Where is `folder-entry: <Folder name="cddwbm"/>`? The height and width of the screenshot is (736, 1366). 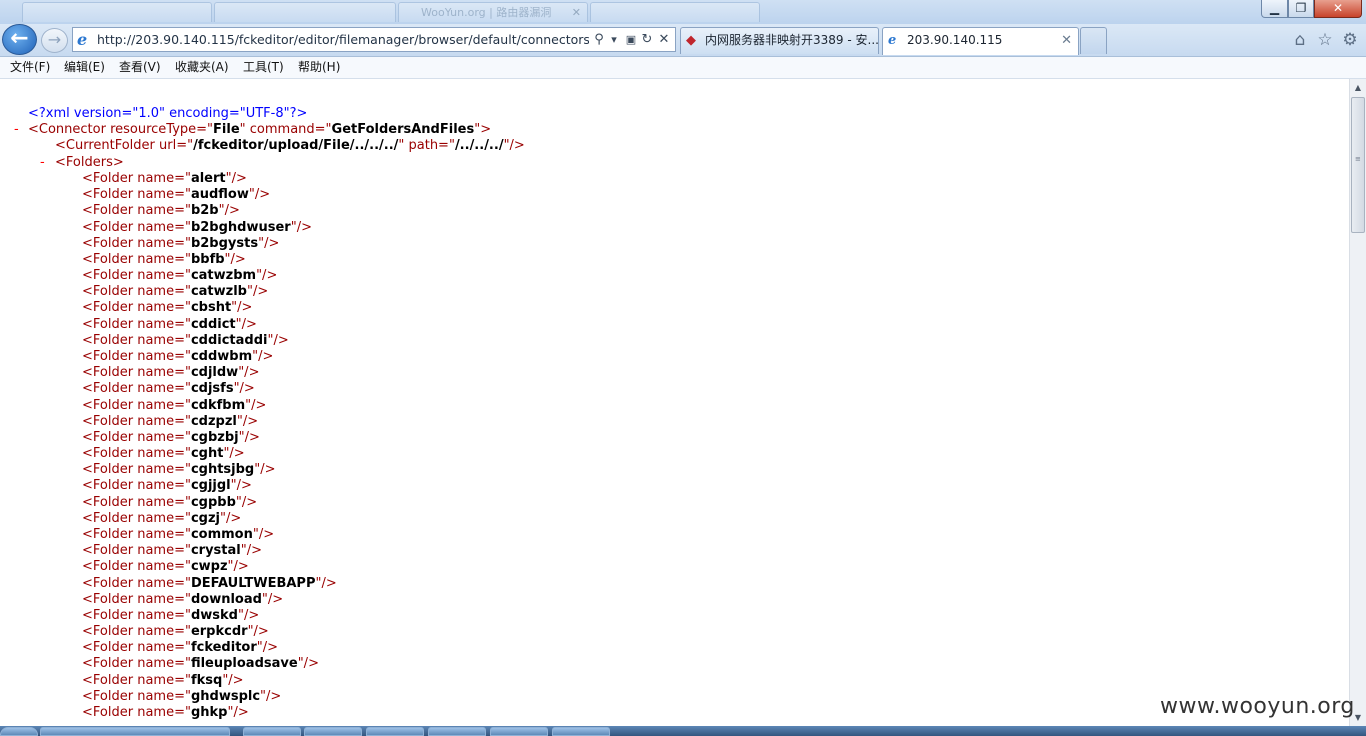 folder-entry: <Folder name="cddwbm"/> is located at coordinates (177, 357).